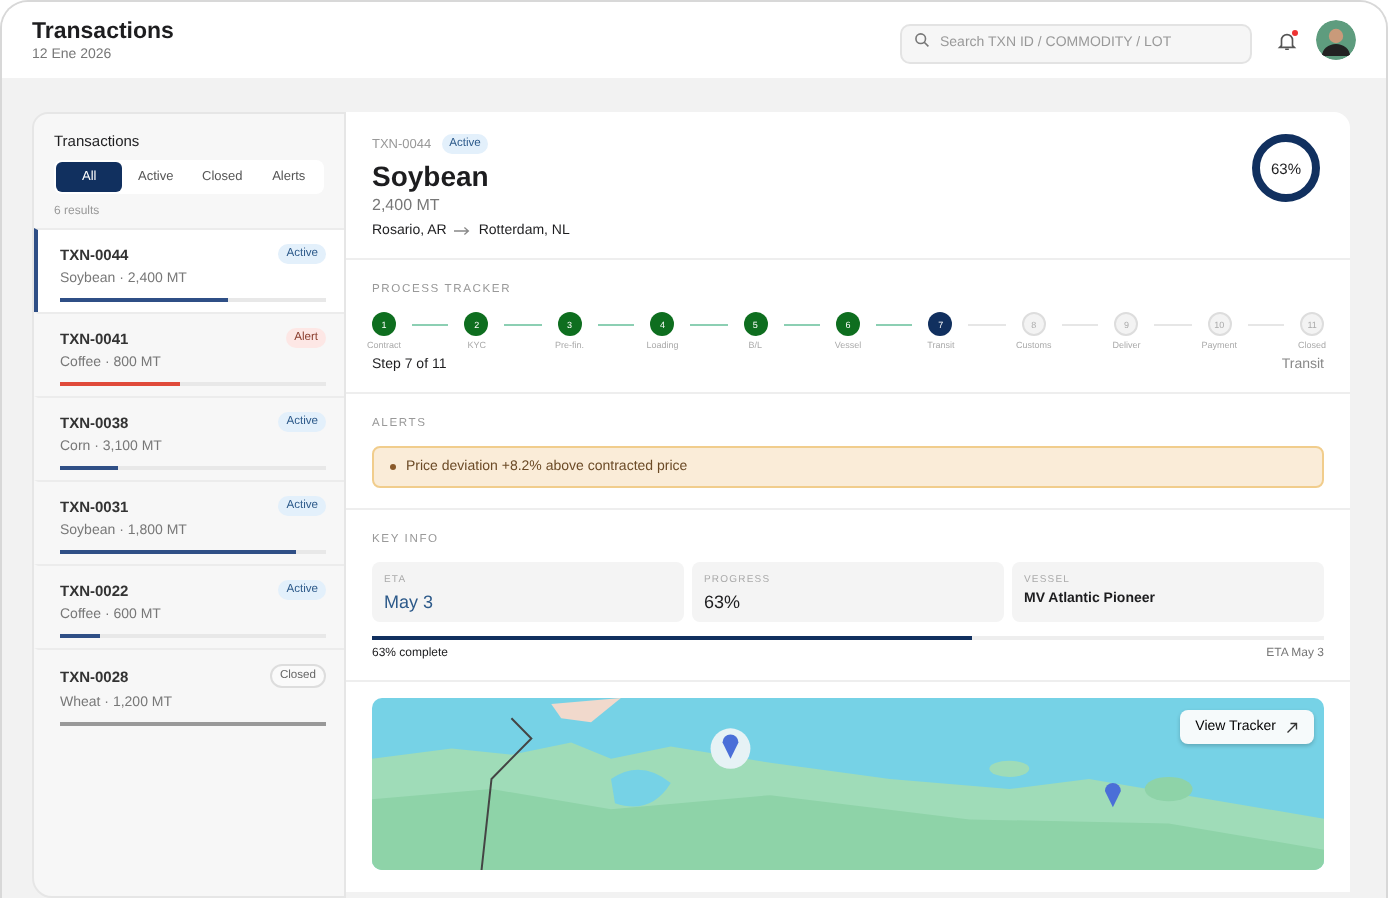 The width and height of the screenshot is (1388, 898). I want to click on commodity-title: Soybean, so click(431, 176).